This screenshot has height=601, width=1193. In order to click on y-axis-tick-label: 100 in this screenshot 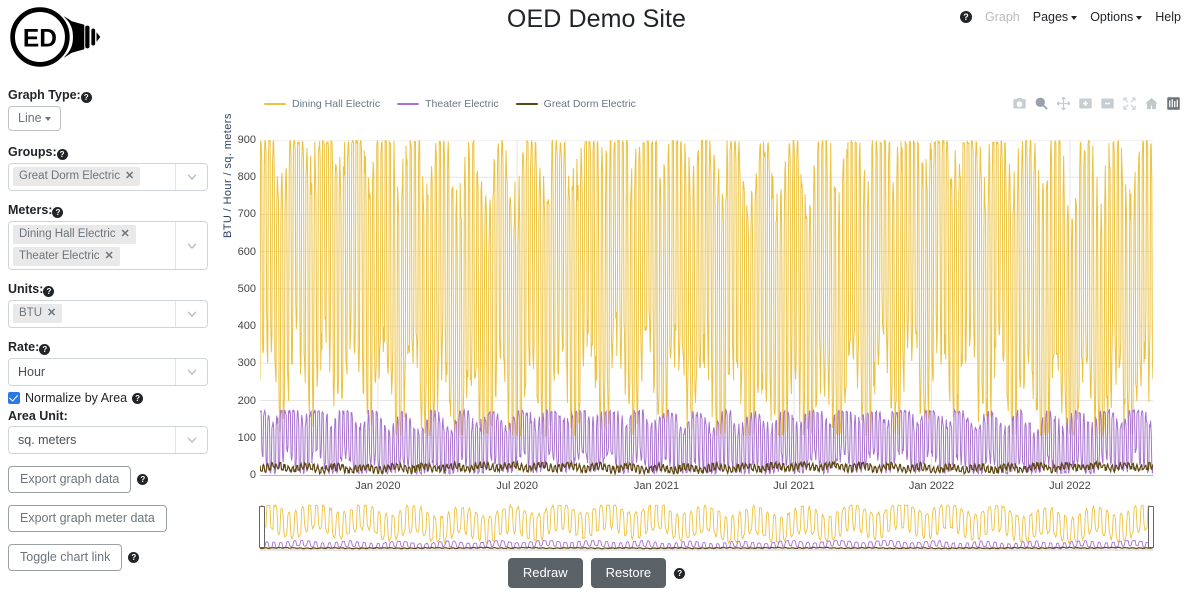, I will do `click(246, 437)`.